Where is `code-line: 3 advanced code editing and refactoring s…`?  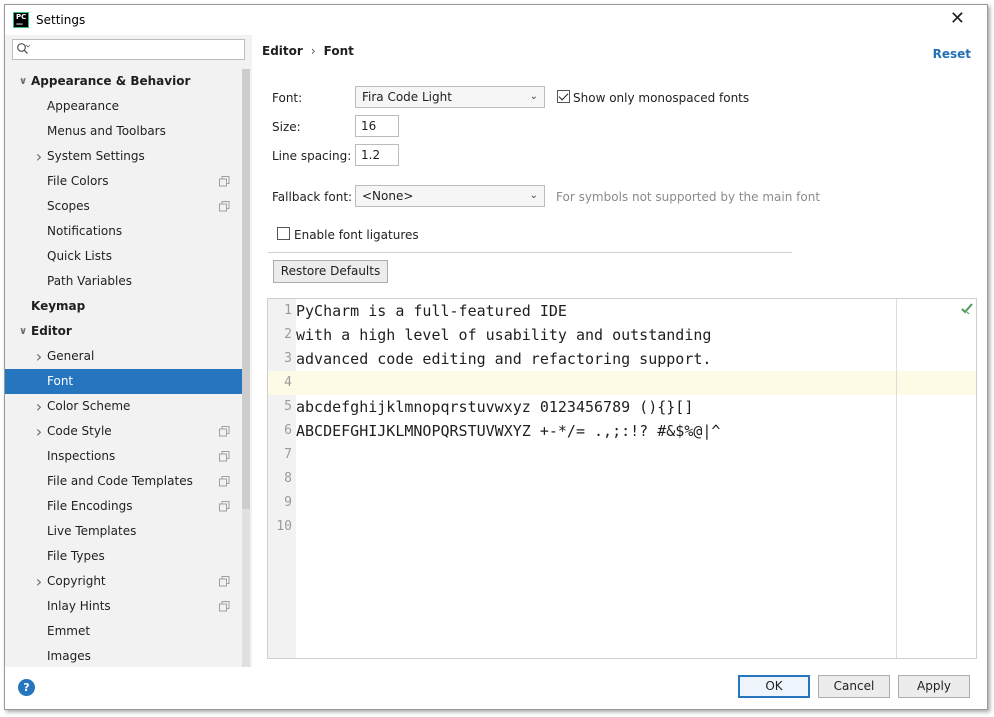 code-line: 3 advanced code editing and refactoring s… is located at coordinates (622, 359).